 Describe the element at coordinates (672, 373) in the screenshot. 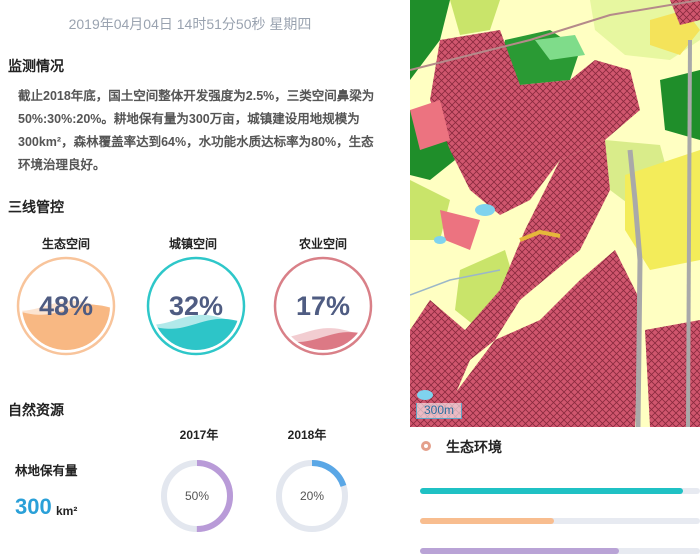

I see `urban-area` at that location.